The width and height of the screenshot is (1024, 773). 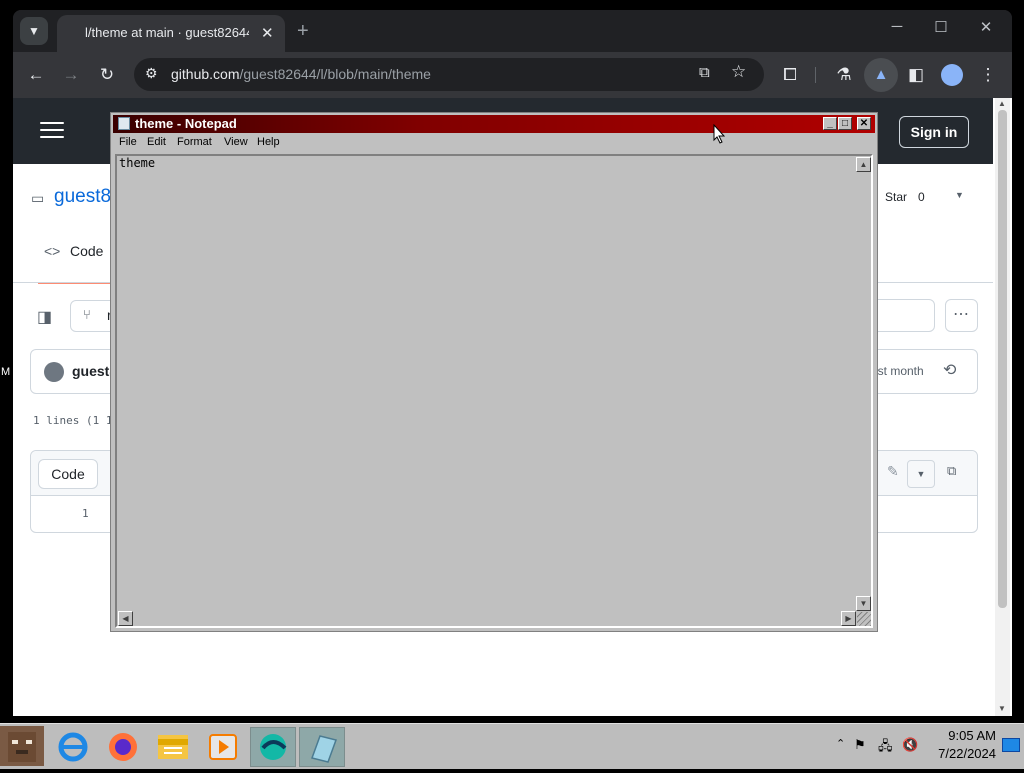 What do you see at coordinates (1002, 708) in the screenshot?
I see `scroll-down-arrow-icon: ▼` at bounding box center [1002, 708].